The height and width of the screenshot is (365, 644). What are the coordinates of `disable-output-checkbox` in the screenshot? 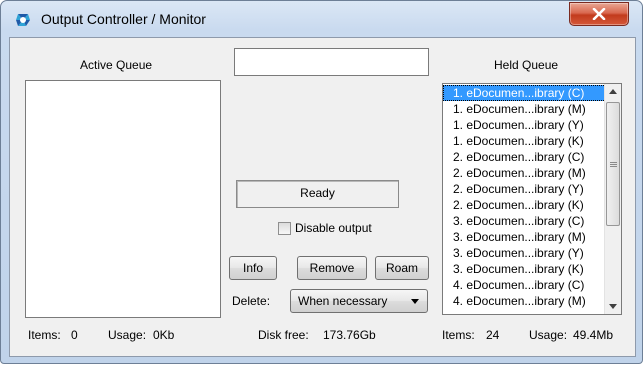 It's located at (284, 228).